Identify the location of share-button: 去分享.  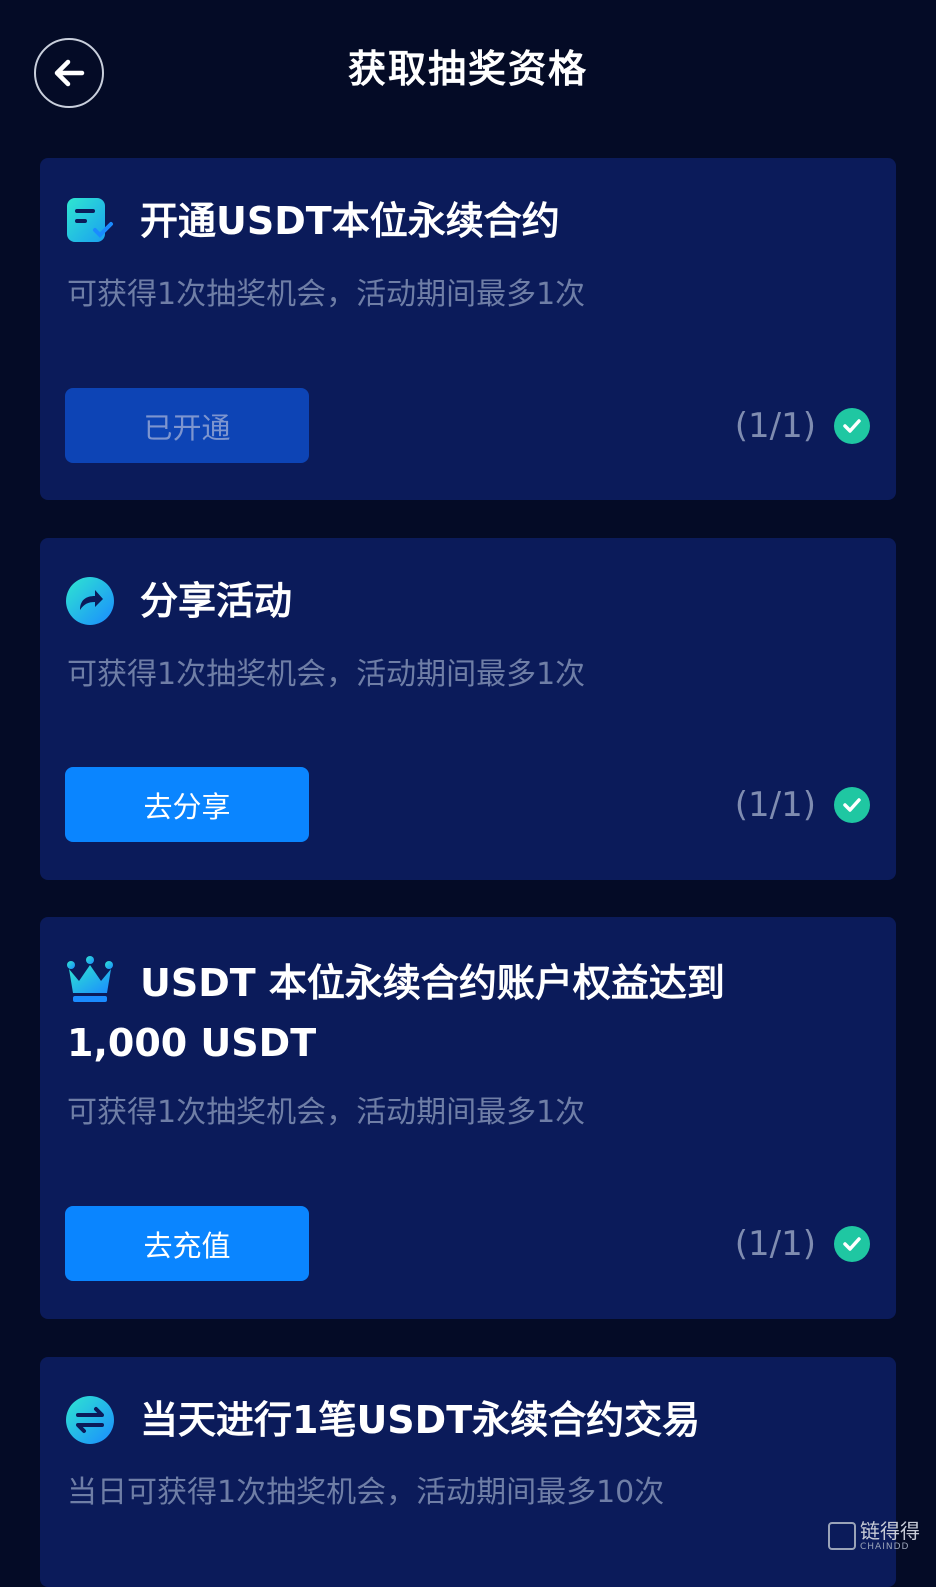
(187, 804).